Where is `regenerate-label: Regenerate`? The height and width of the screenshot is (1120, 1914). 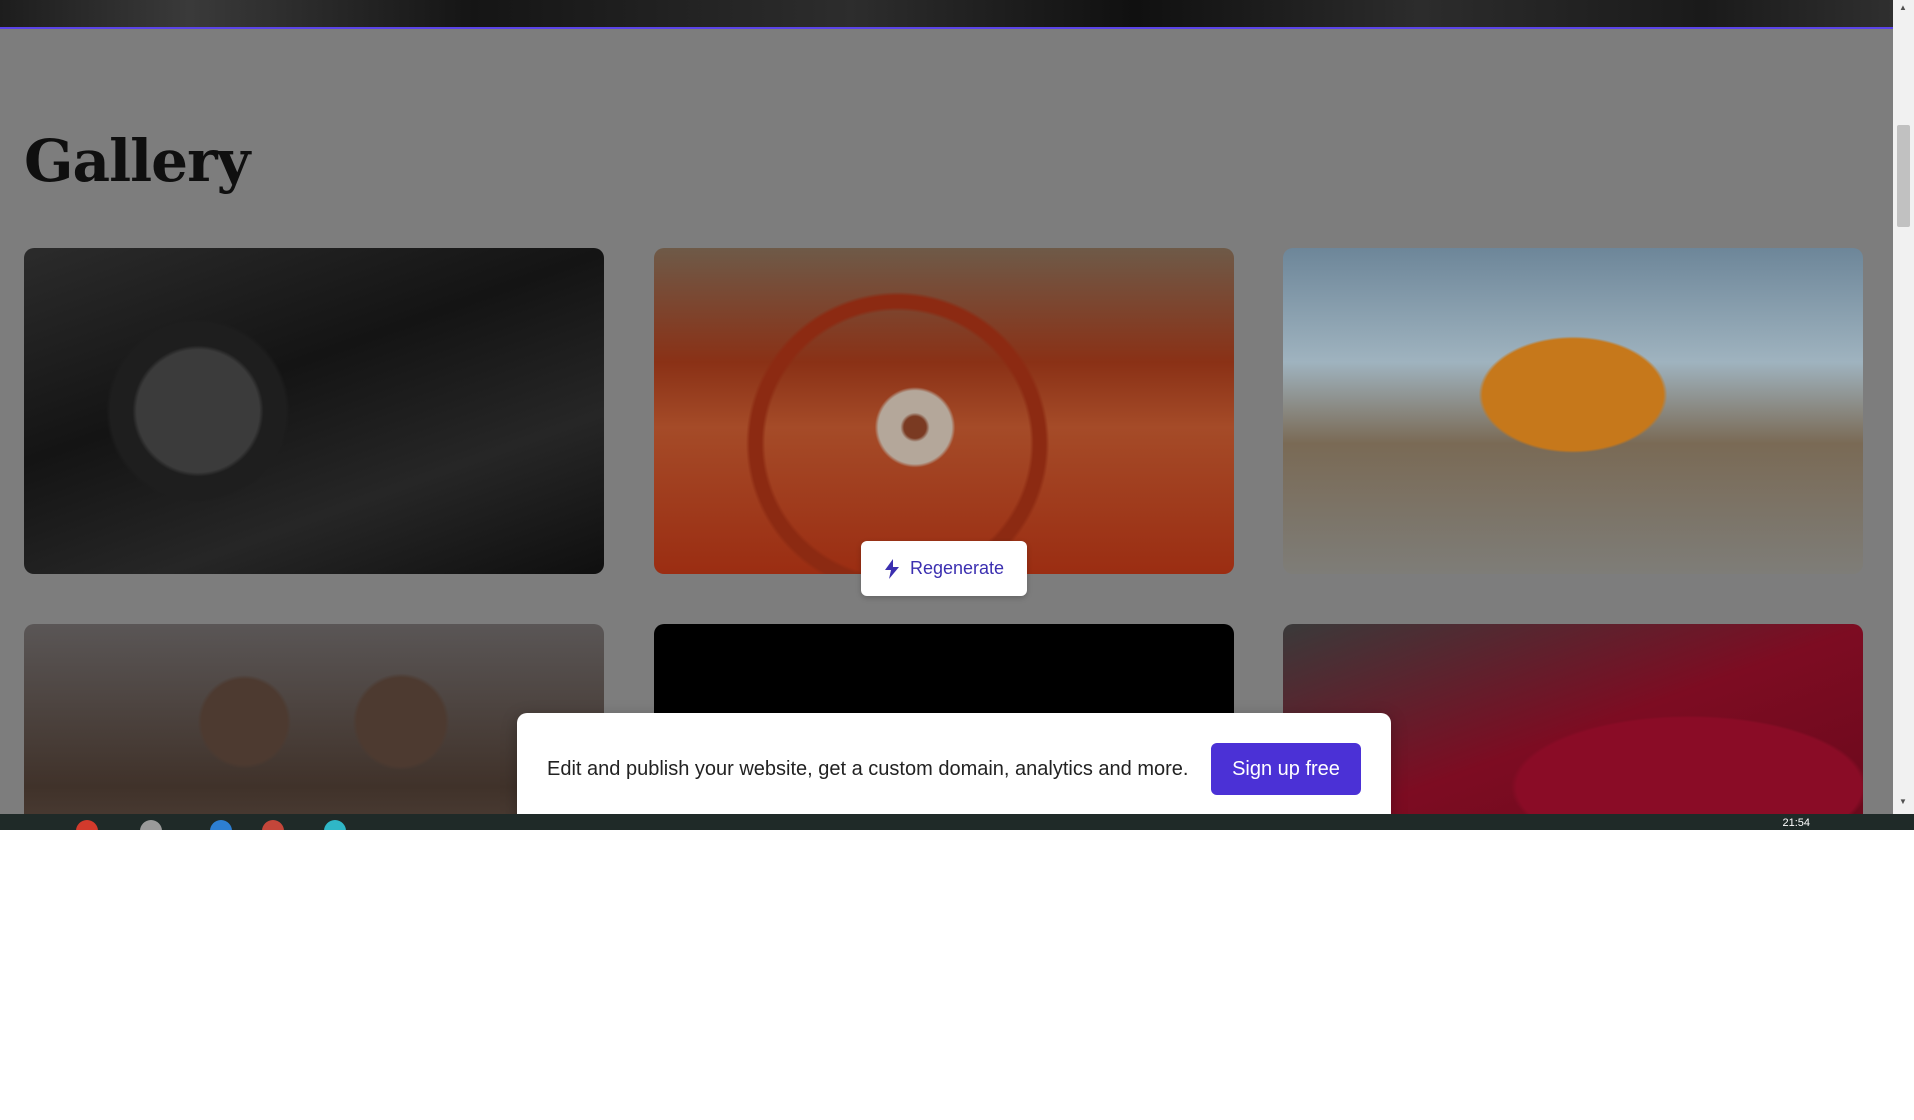
regenerate-label: Regenerate is located at coordinates (957, 568).